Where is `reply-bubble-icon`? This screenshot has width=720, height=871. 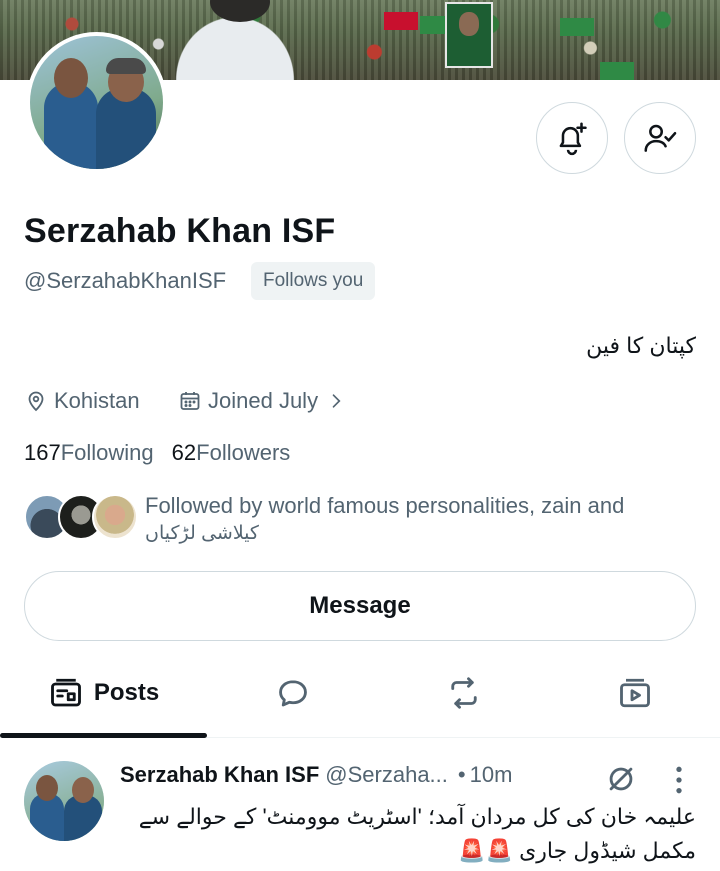
reply-bubble-icon is located at coordinates (293, 693).